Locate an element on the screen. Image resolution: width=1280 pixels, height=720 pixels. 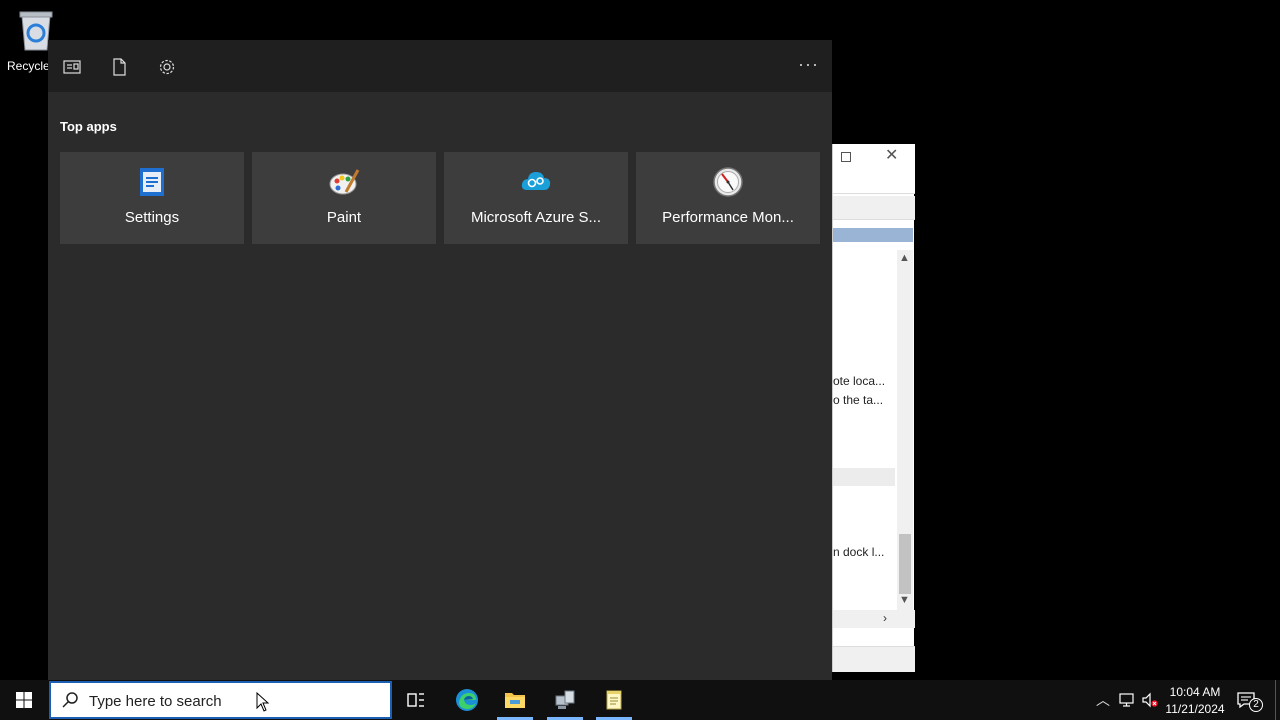
search-panel-toolbar: ··· is located at coordinates (440, 66).